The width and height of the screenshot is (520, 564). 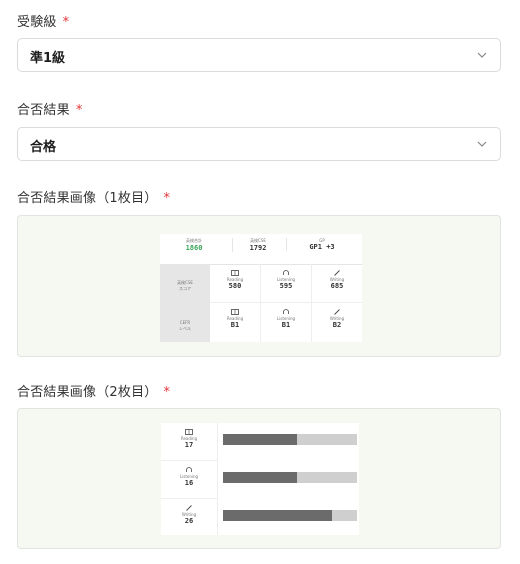 What do you see at coordinates (337, 325) in the screenshot?
I see `skill-cefr: B2` at bounding box center [337, 325].